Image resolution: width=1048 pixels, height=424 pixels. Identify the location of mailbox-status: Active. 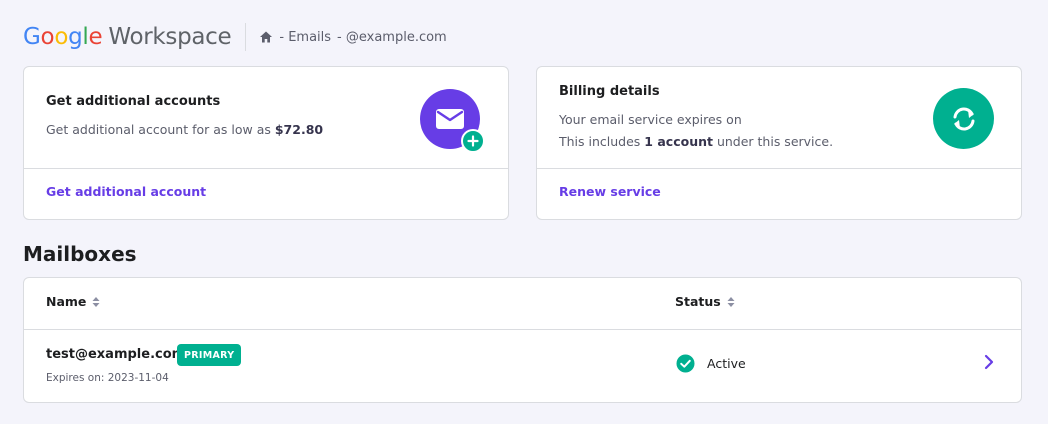
(711, 363).